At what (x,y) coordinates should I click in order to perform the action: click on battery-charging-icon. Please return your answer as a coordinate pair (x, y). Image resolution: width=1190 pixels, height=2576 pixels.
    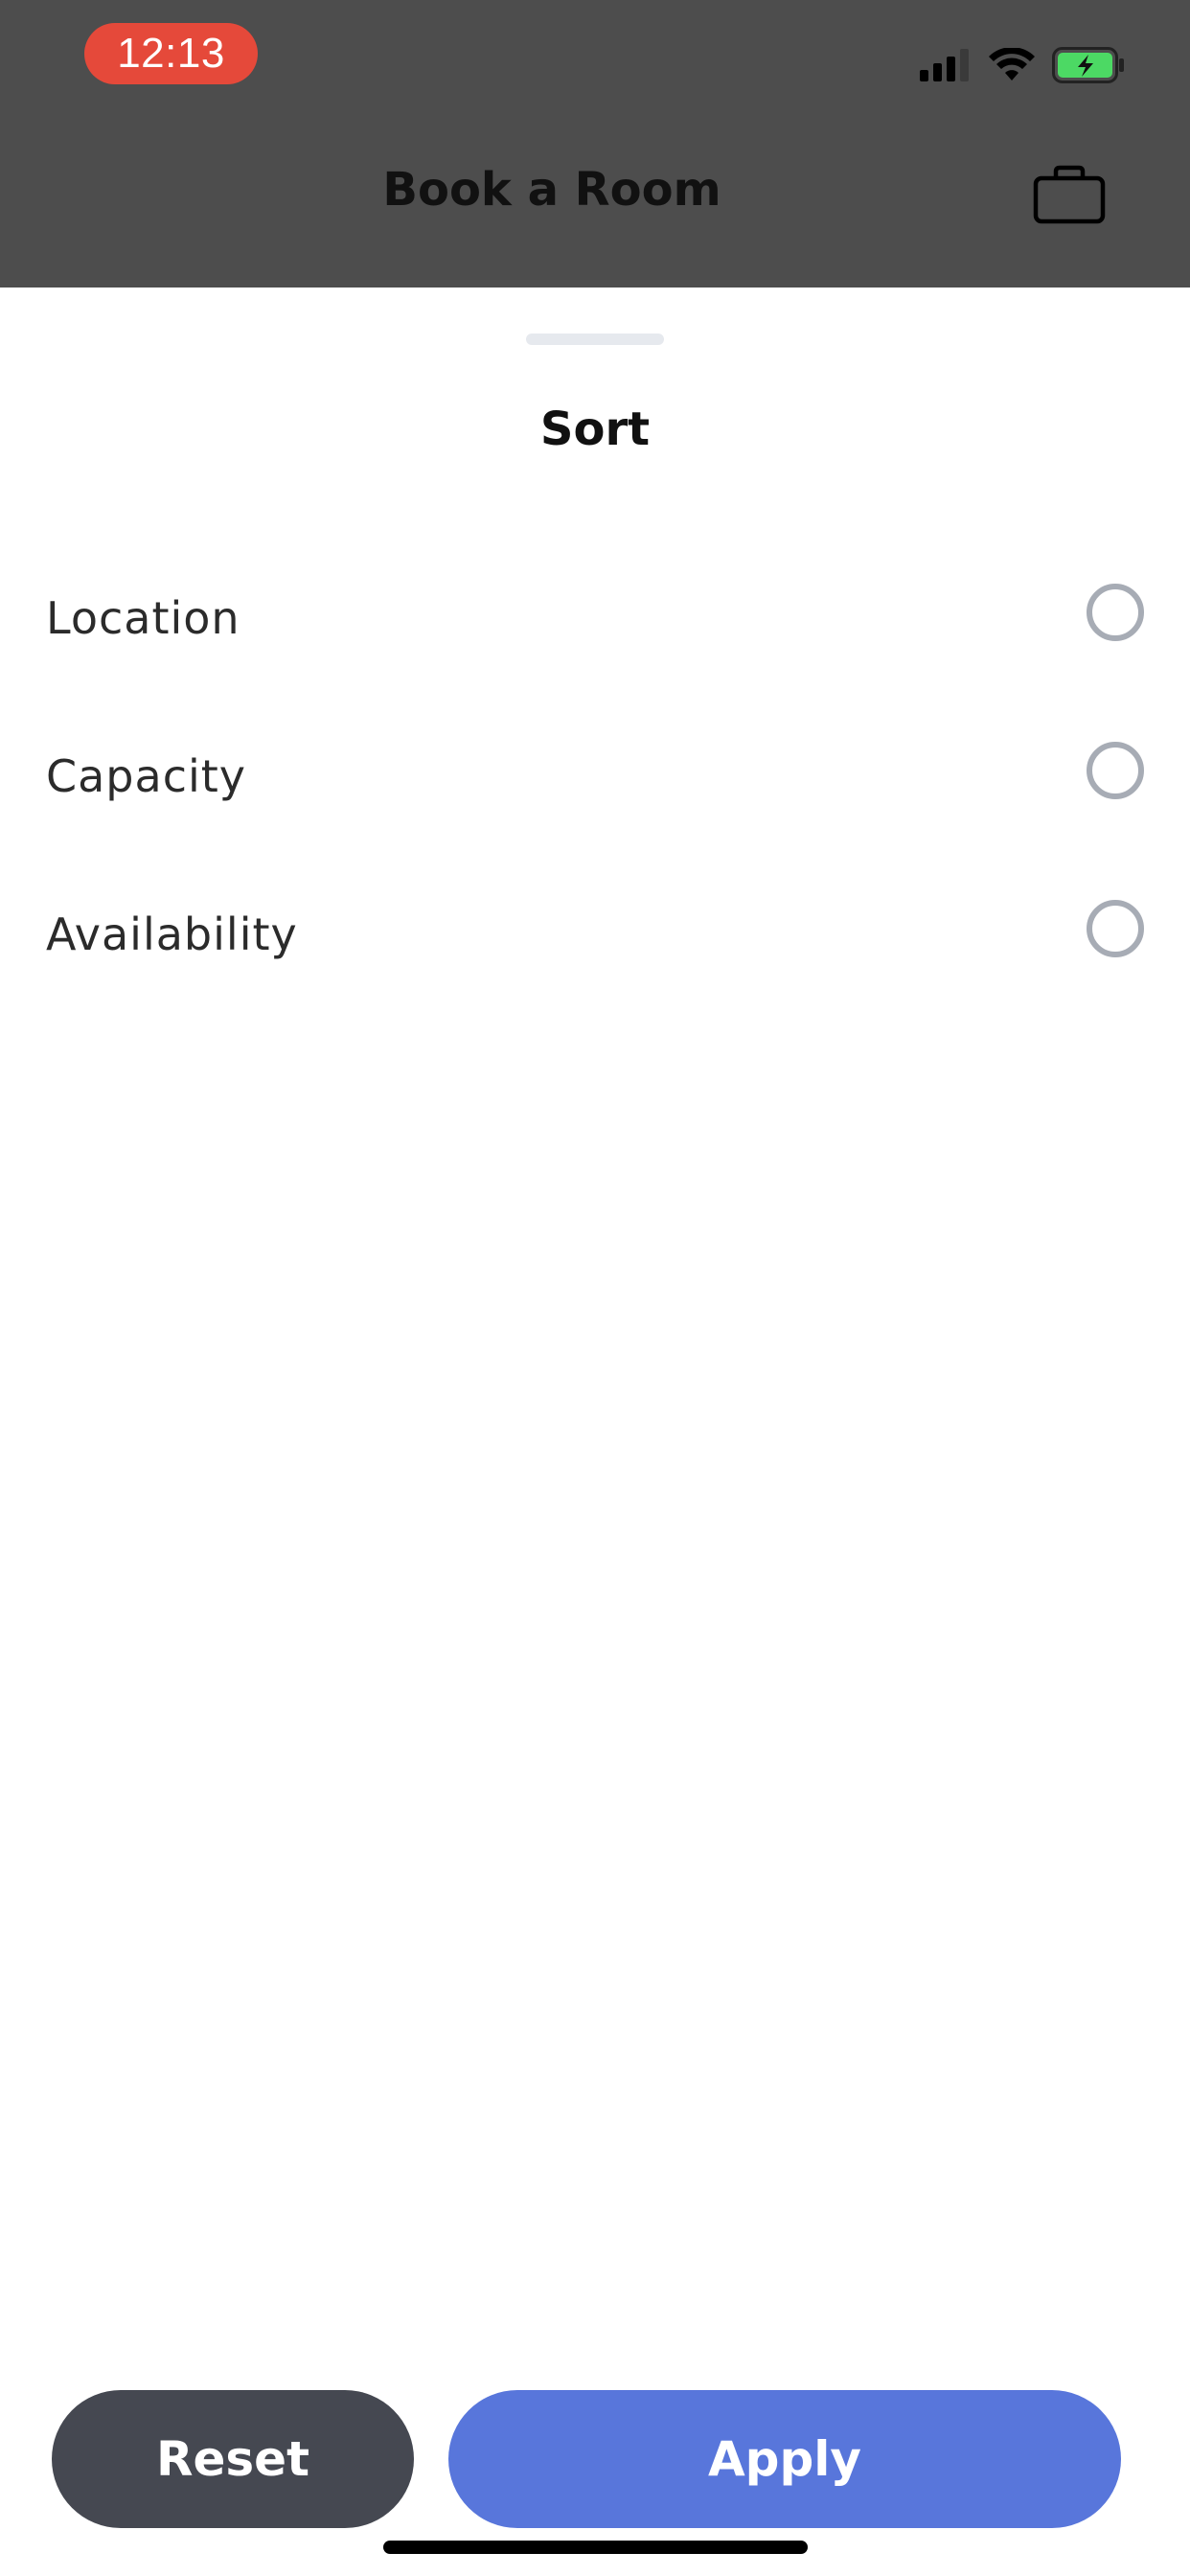
    Looking at the image, I should click on (1089, 65).